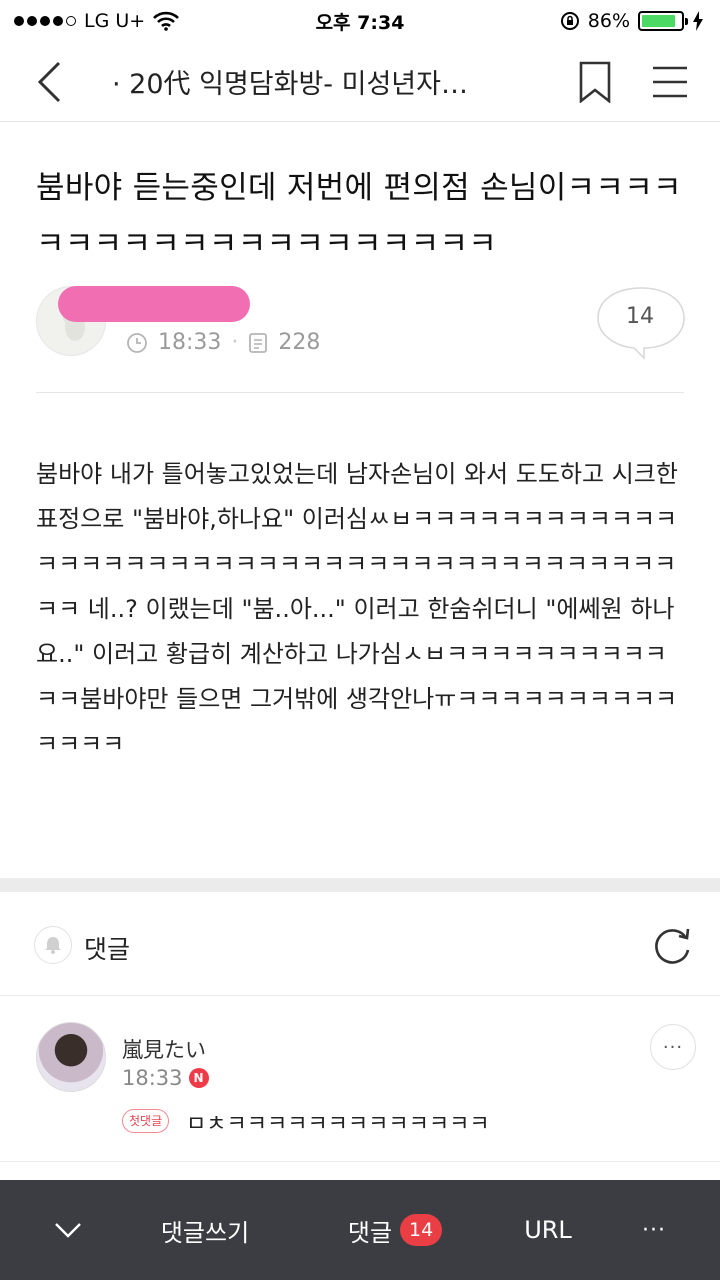 This screenshot has width=720, height=1280. I want to click on url-button: URL, so click(548, 1230).